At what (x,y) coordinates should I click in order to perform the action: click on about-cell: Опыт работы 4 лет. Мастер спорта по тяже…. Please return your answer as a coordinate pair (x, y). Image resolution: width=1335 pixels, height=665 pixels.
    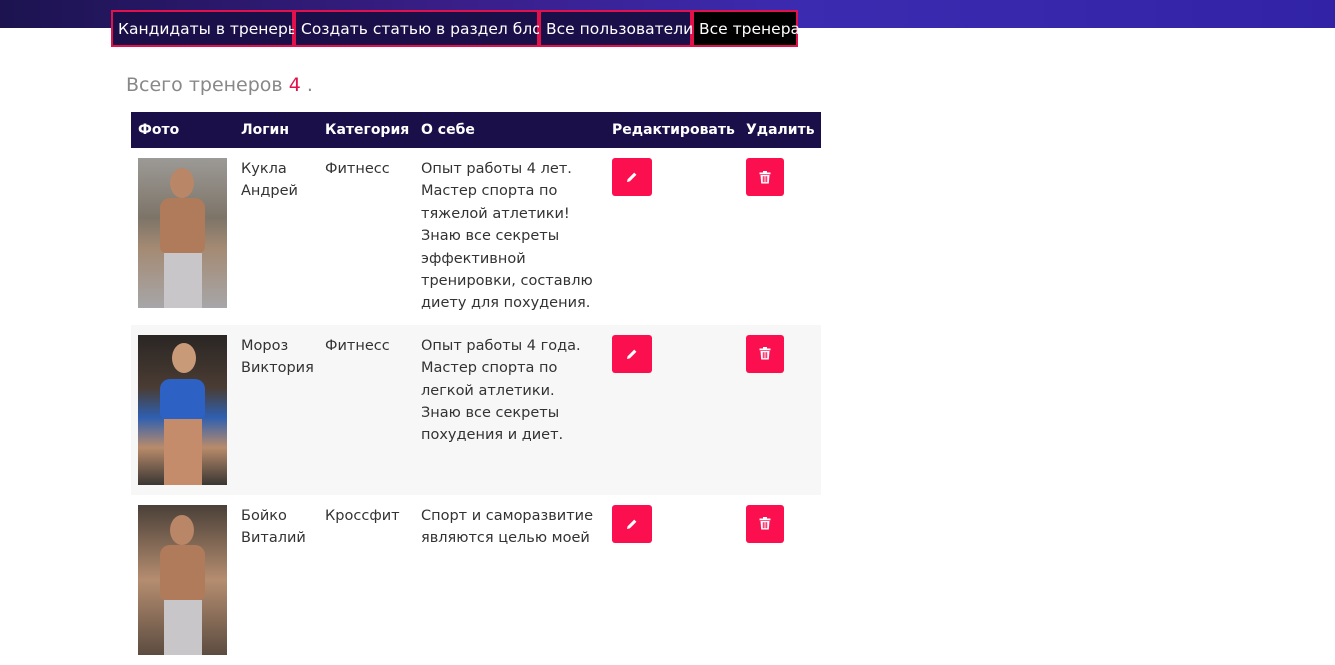
    Looking at the image, I should click on (507, 236).